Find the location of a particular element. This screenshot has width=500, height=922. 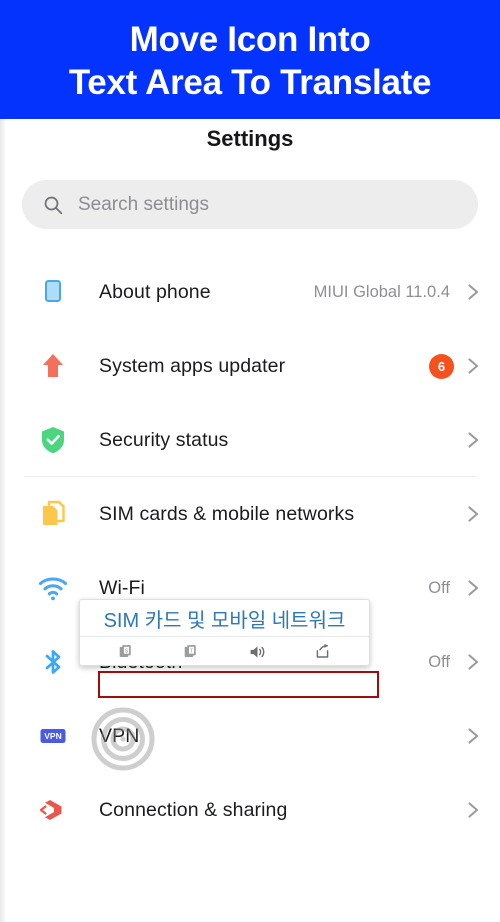

copy-source-icon: S is located at coordinates (127, 652).